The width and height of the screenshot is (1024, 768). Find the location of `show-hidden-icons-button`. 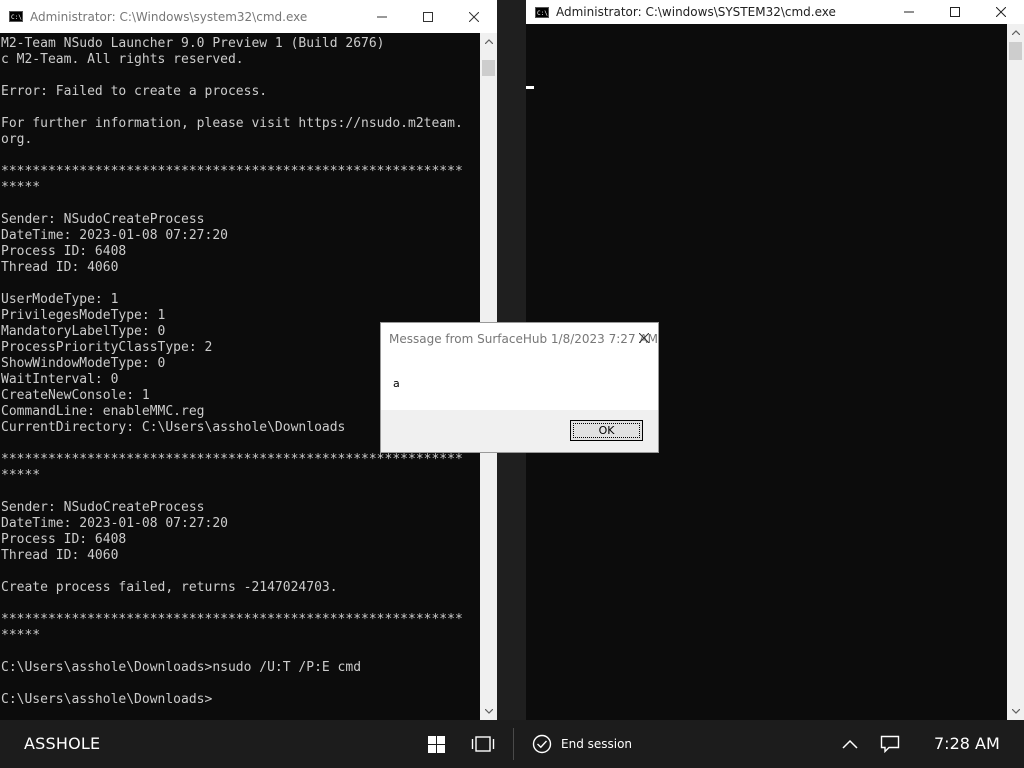

show-hidden-icons-button is located at coordinates (850, 744).